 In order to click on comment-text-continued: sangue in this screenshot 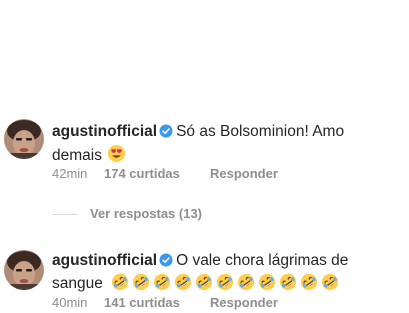, I will do `click(77, 283)`.